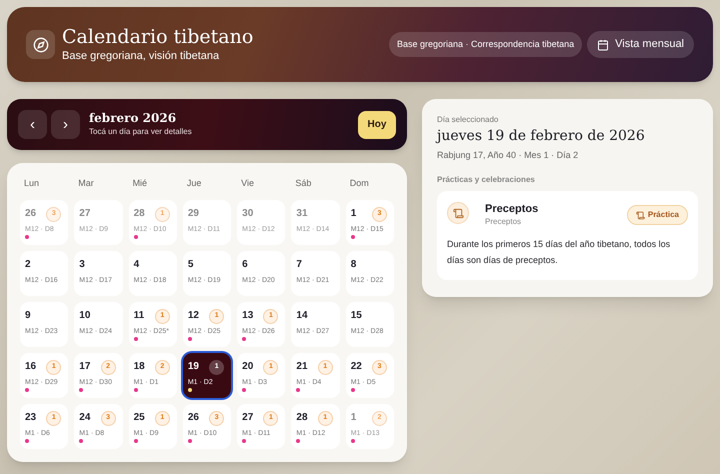 The width and height of the screenshot is (720, 474). Describe the element at coordinates (30, 366) in the screenshot. I see `day-number: 16` at that location.